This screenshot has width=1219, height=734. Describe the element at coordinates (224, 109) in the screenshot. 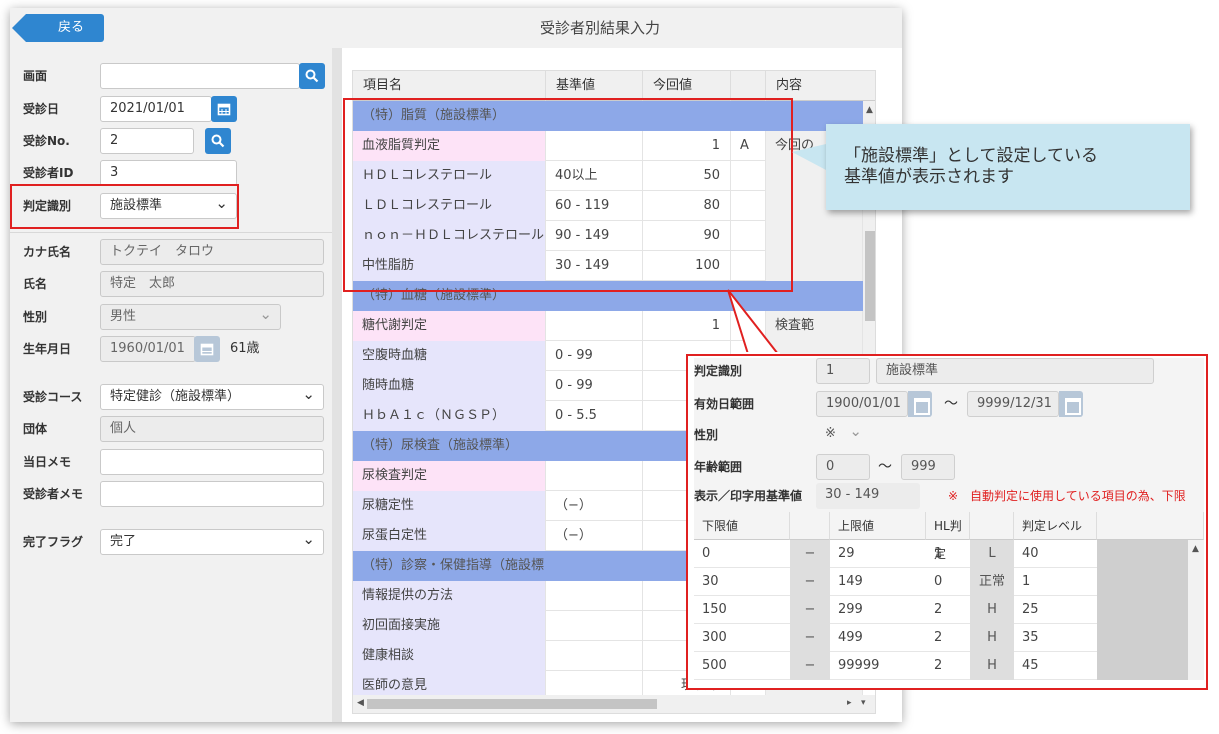

I see `calendar-icon` at that location.